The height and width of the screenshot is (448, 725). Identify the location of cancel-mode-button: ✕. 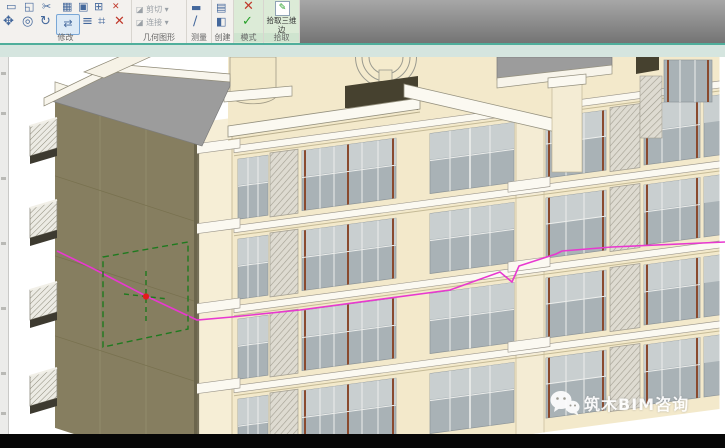
(248, 7).